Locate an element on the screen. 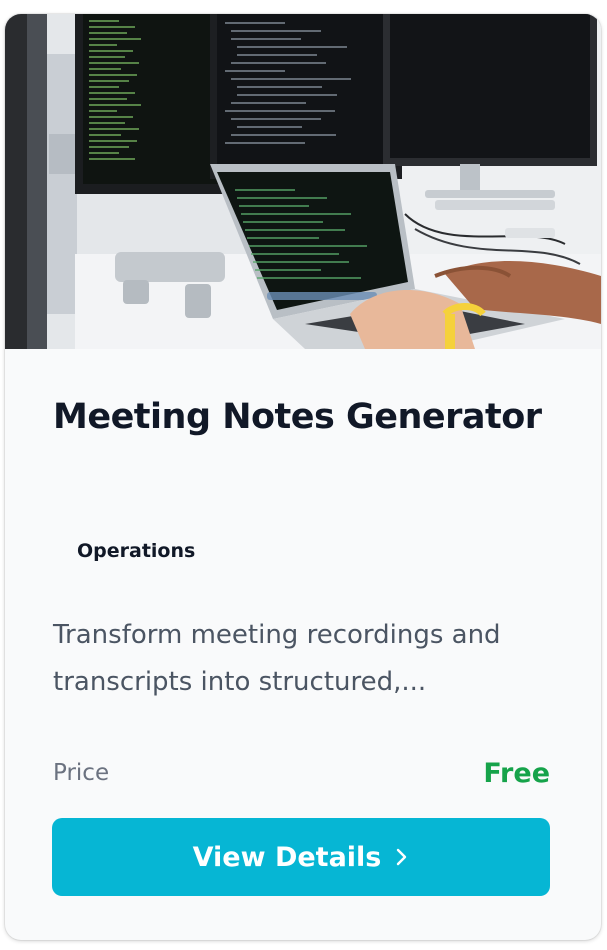 This screenshot has height=950, width=607. card-title: Meeting Notes Generator is located at coordinates (297, 417).